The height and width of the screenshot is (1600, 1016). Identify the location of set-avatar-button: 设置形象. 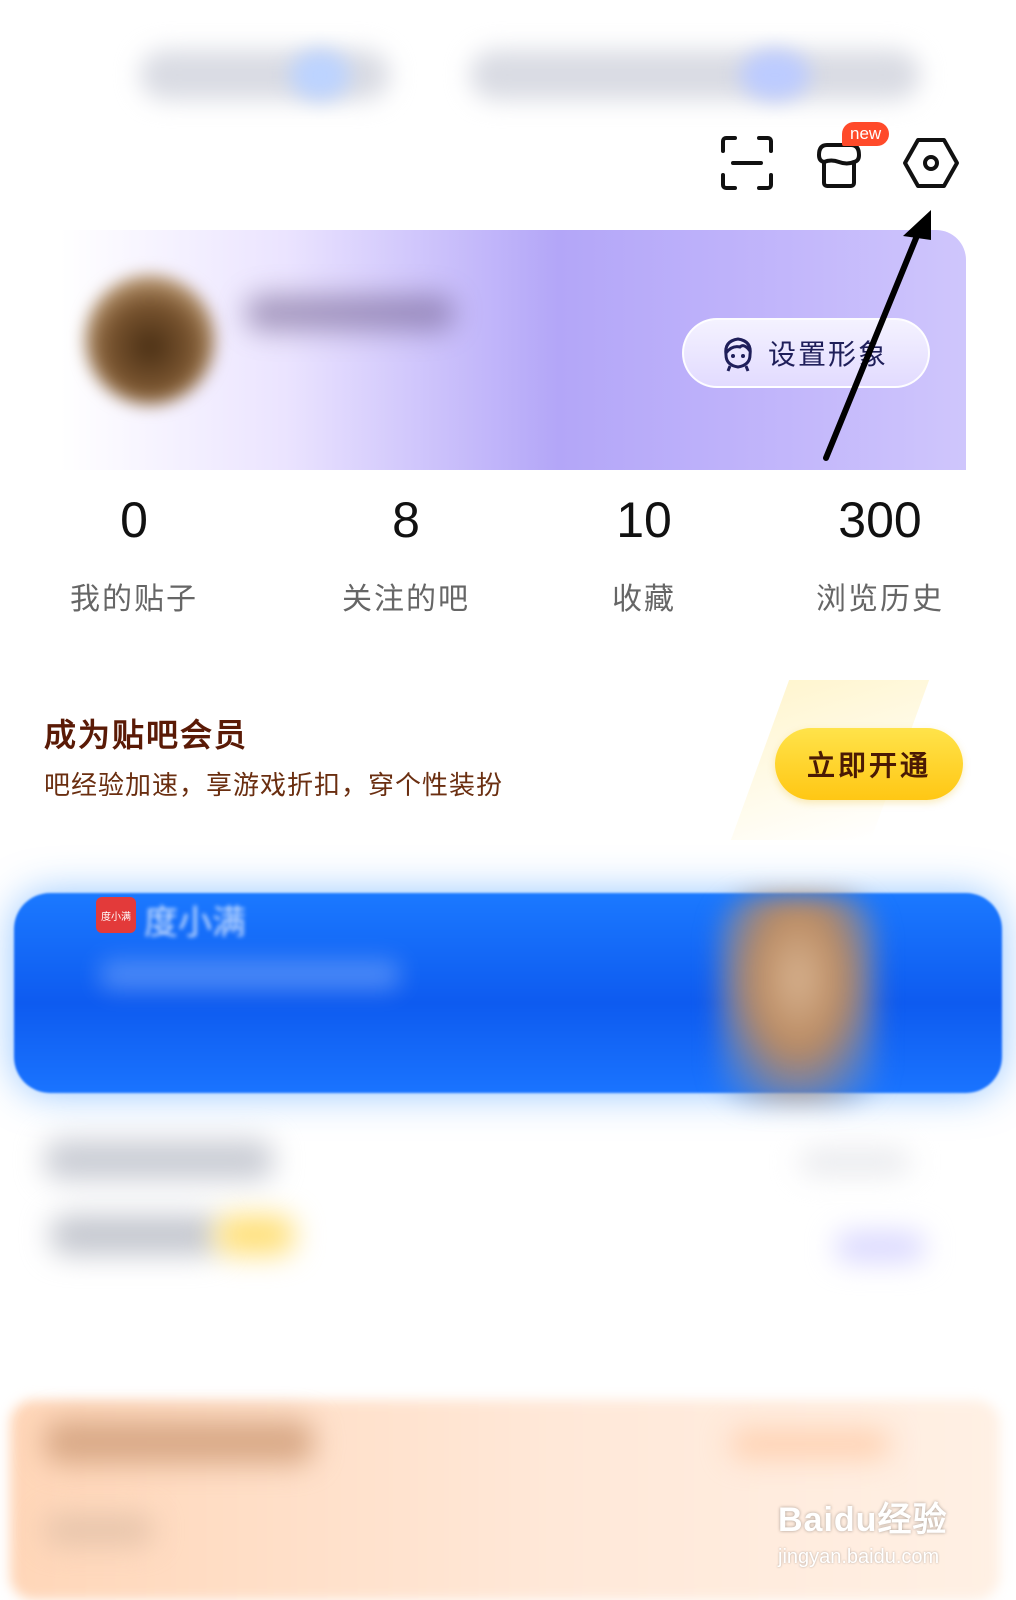
(806, 353).